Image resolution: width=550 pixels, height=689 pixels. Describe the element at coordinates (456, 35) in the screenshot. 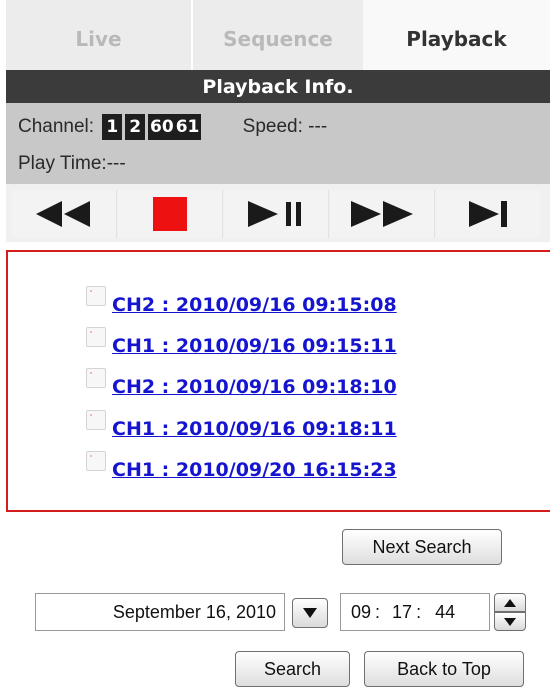

I see `tab-playback: Playback` at that location.